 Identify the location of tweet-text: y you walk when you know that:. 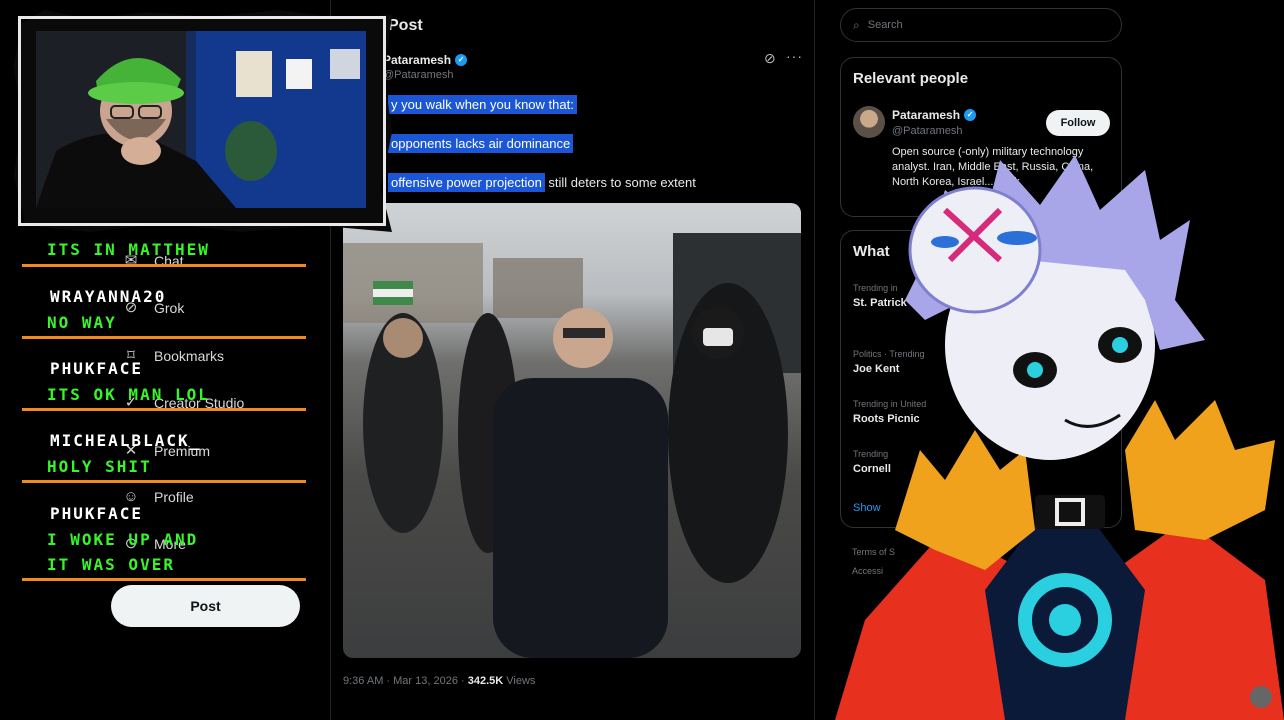
(482, 104).